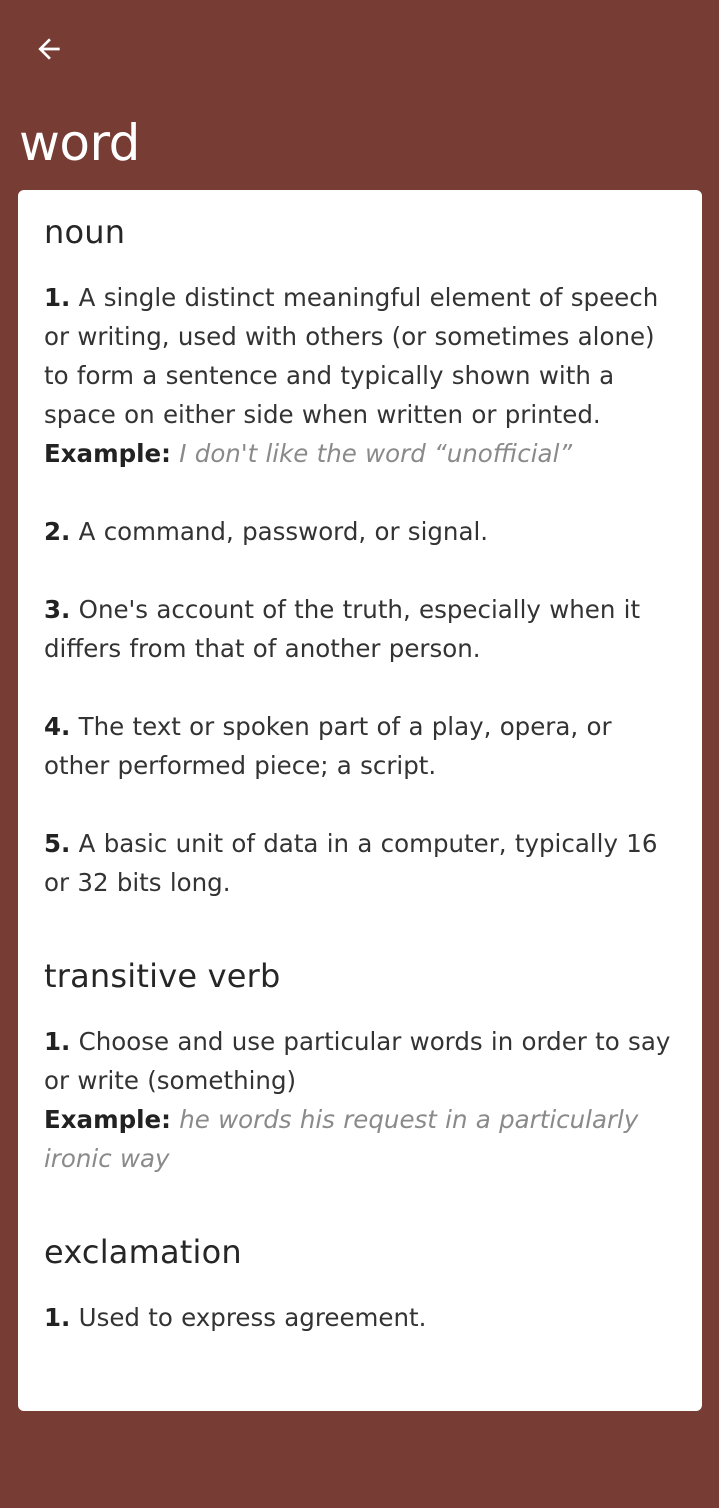 This screenshot has height=1508, width=719. Describe the element at coordinates (57, 609) in the screenshot. I see `definition-number: 3.` at that location.